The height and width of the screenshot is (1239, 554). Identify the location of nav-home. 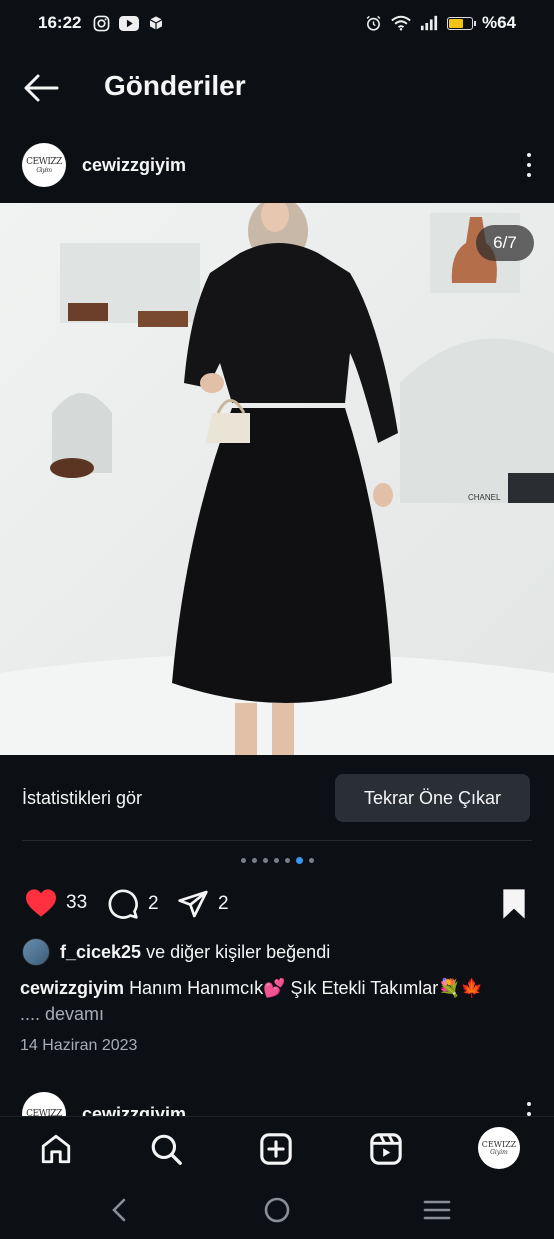
(56, 1149).